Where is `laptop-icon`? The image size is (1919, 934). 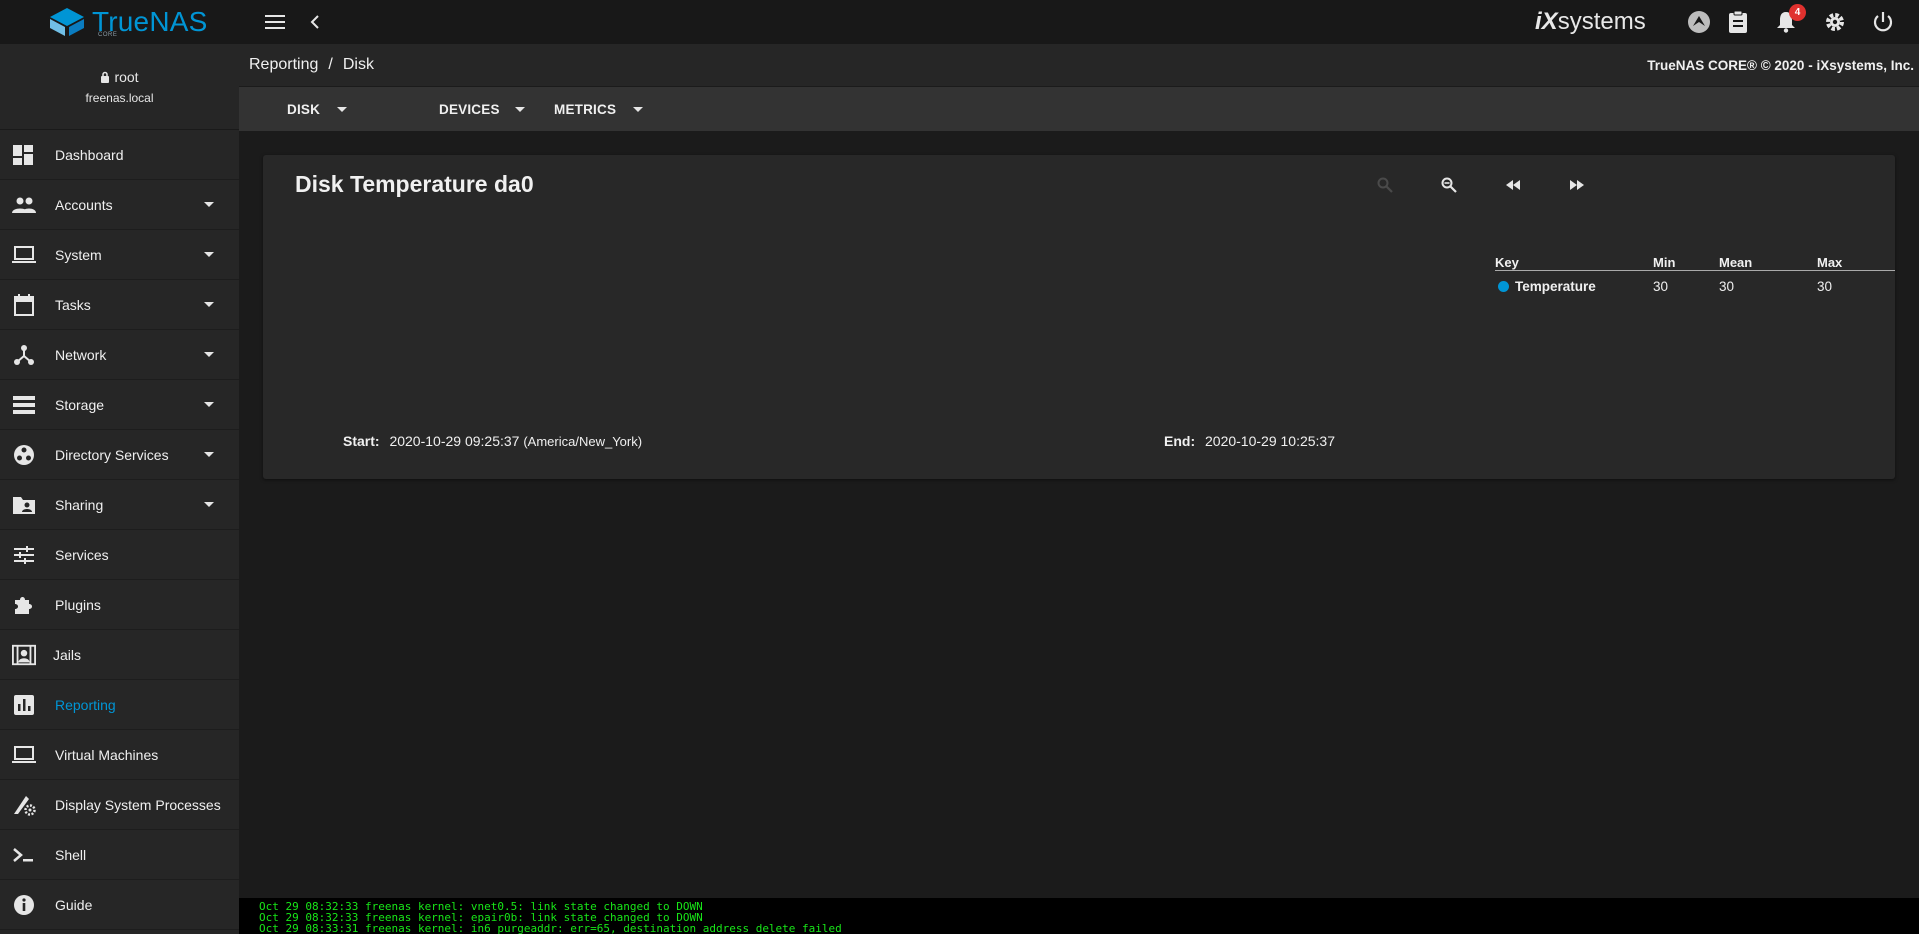 laptop-icon is located at coordinates (24, 255).